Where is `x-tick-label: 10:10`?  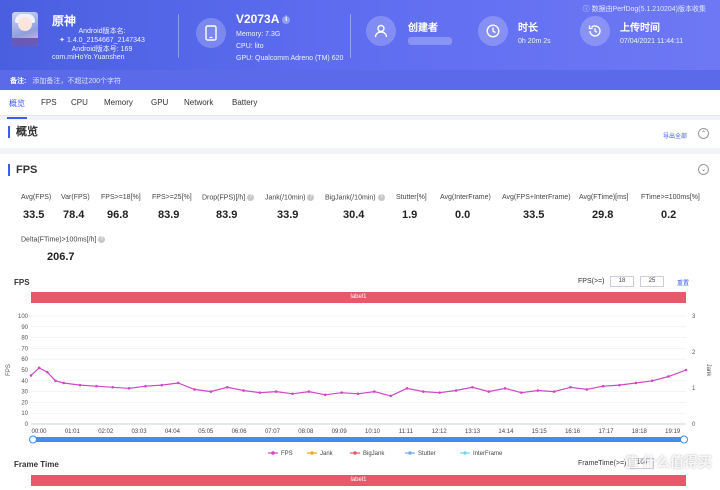 x-tick-label: 10:10 is located at coordinates (373, 432).